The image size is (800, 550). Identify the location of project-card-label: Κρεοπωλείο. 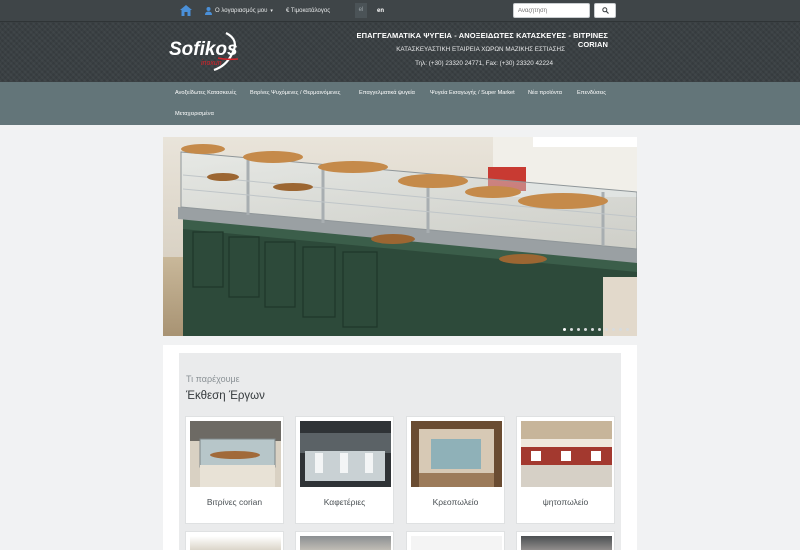
(455, 502).